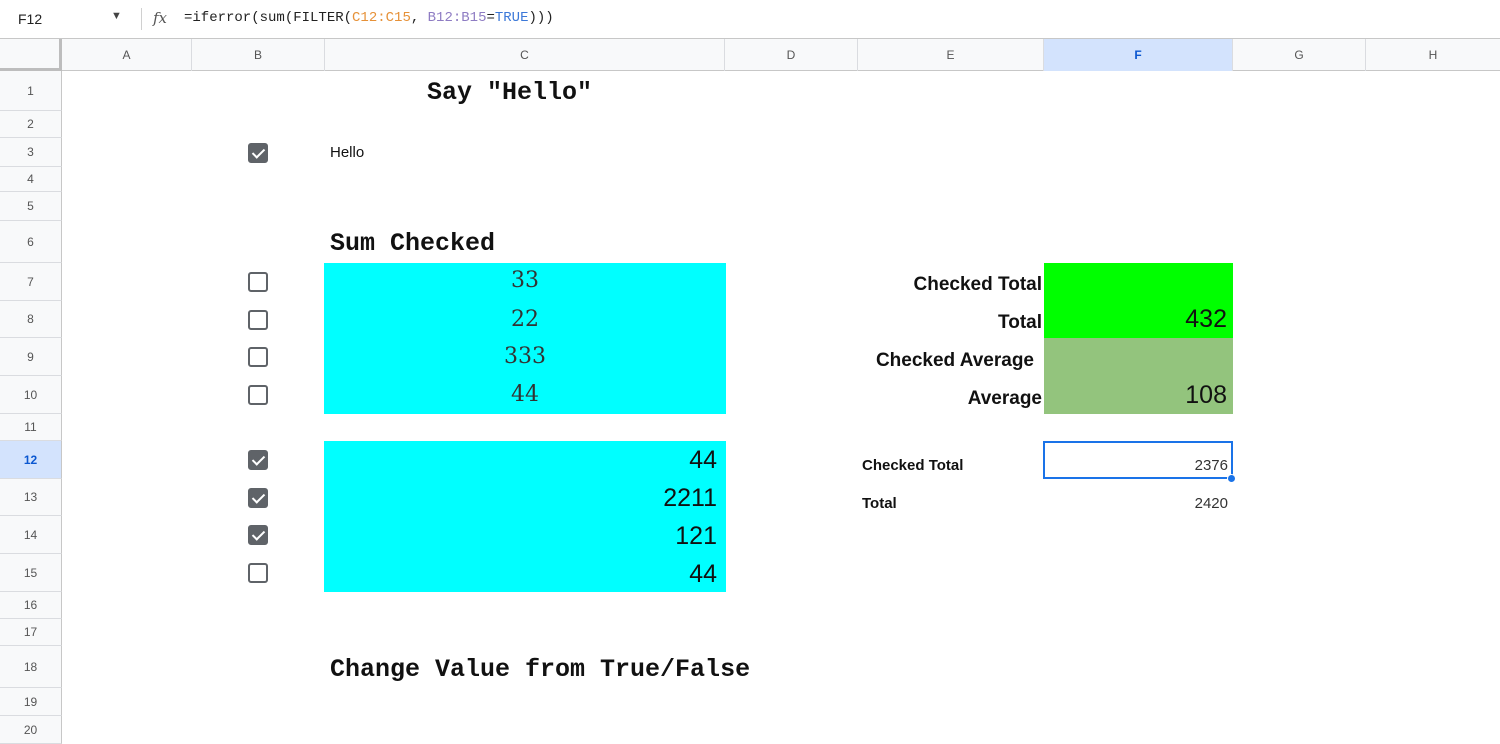 The image size is (1500, 744). What do you see at coordinates (258, 573) in the screenshot?
I see `checkbox-b15` at bounding box center [258, 573].